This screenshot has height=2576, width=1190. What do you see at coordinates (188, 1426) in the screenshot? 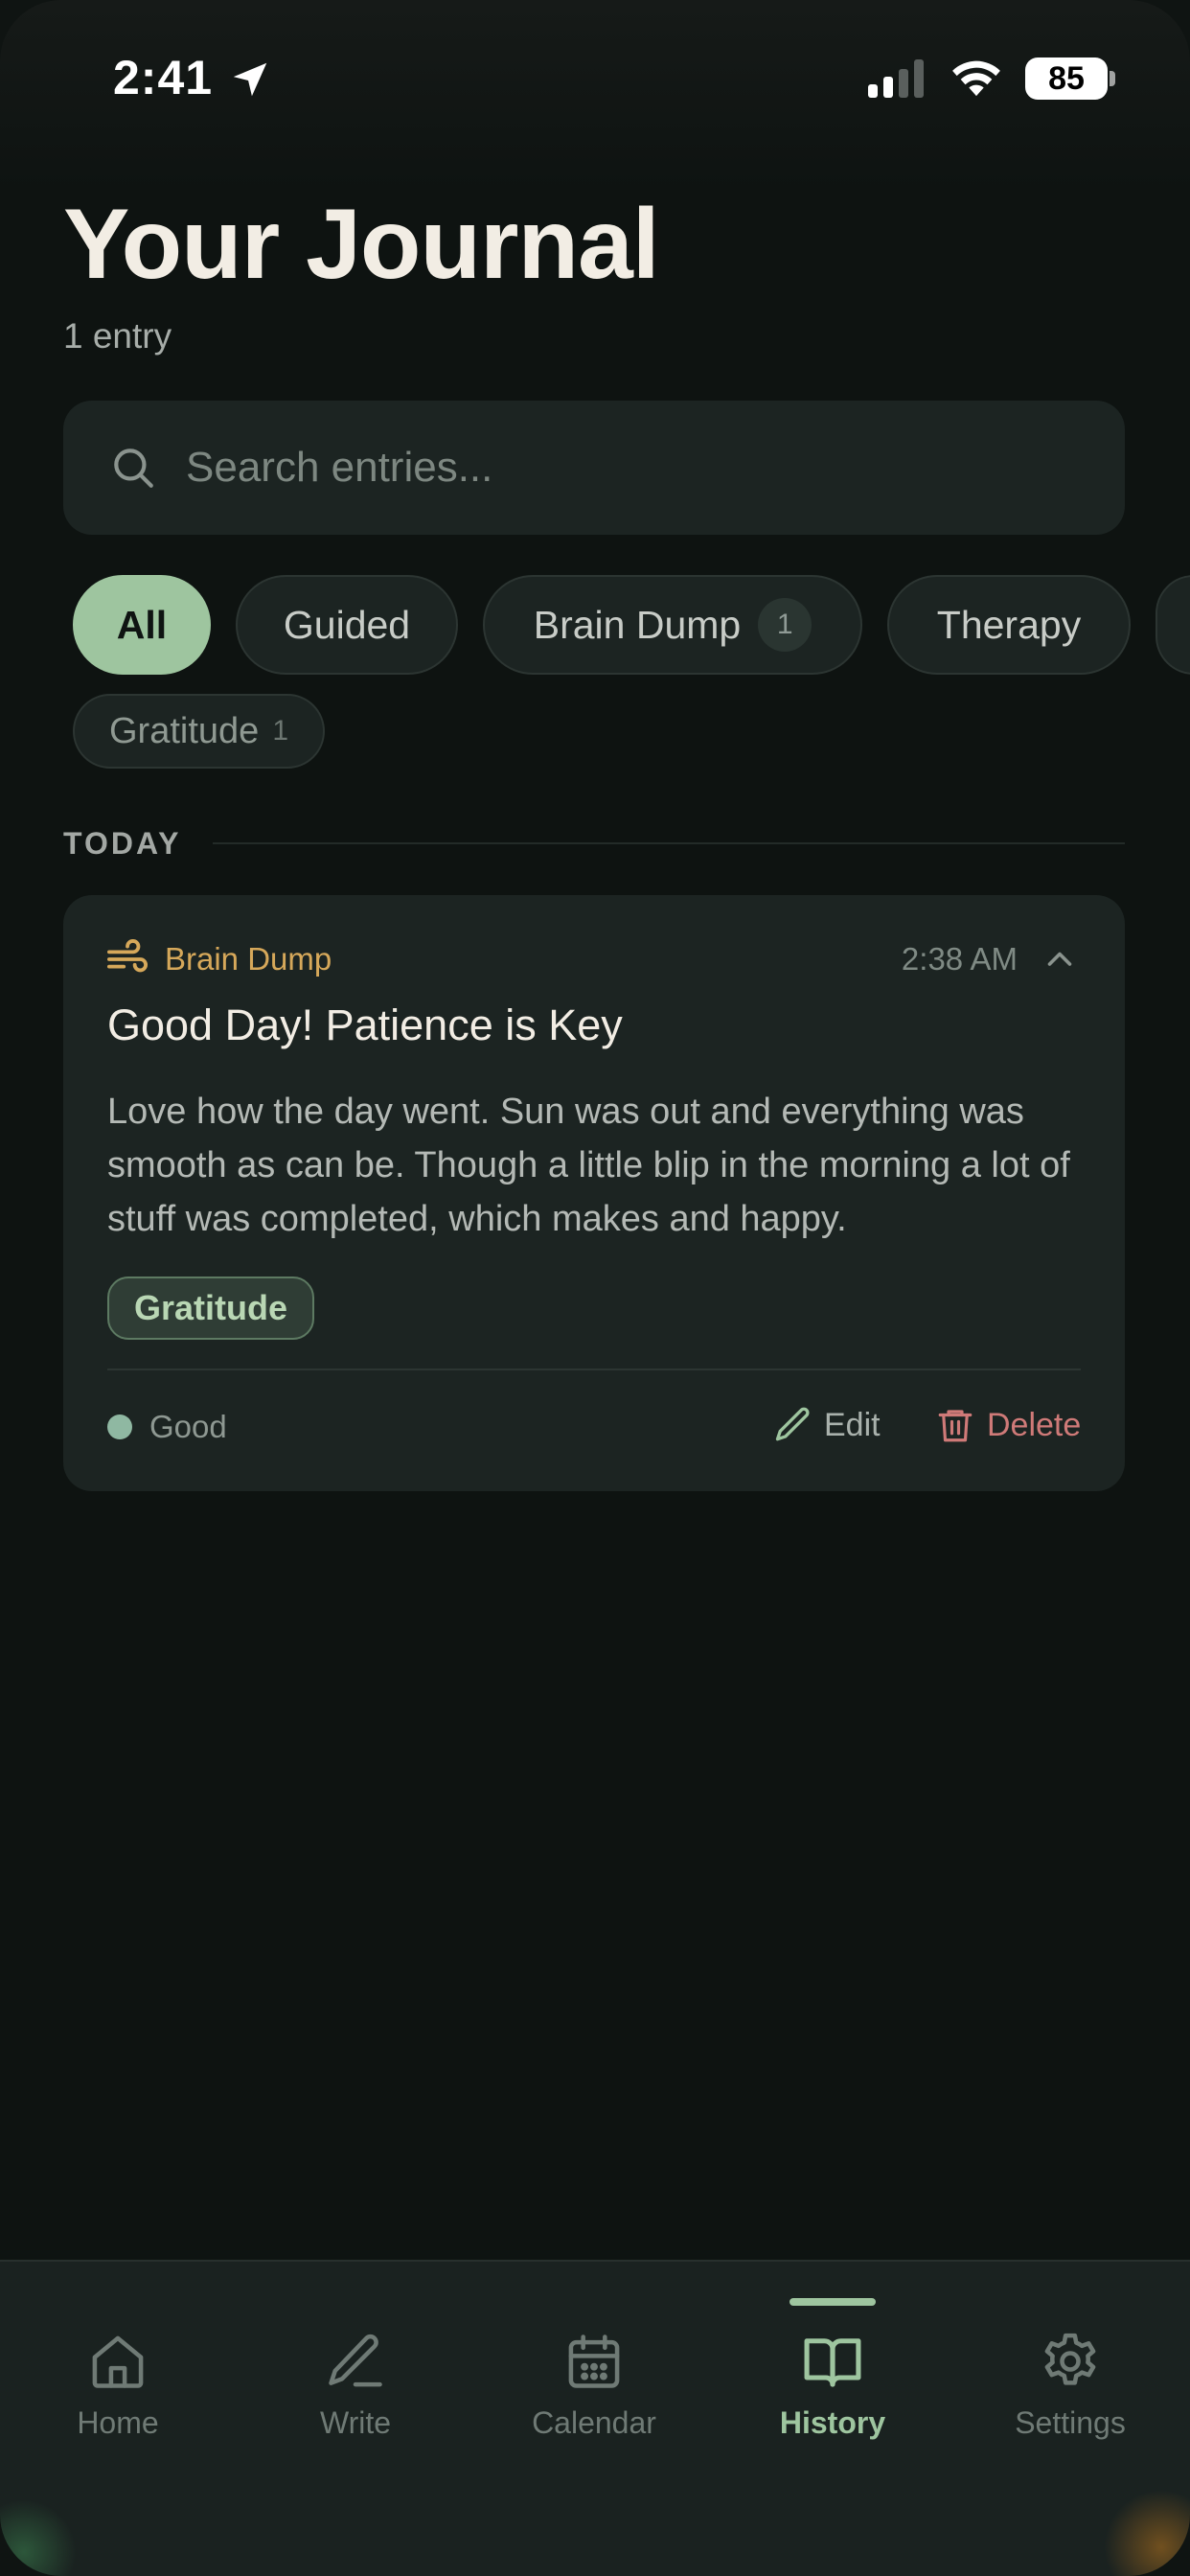
I see `mood-label: Good` at bounding box center [188, 1426].